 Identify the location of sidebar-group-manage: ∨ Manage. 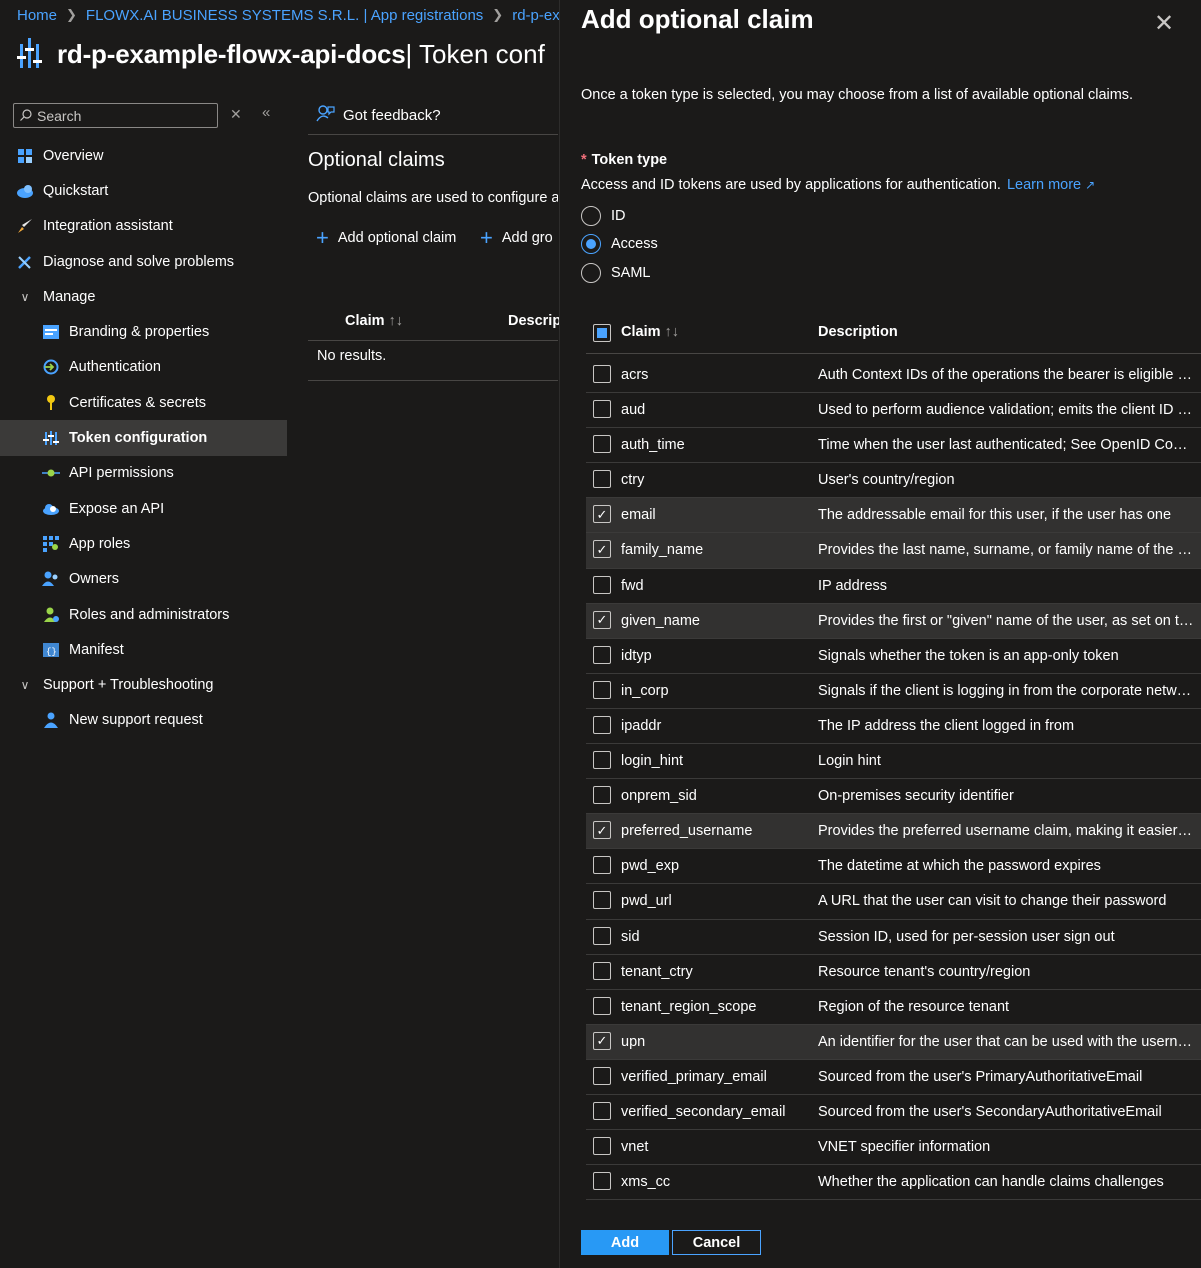
(143, 296).